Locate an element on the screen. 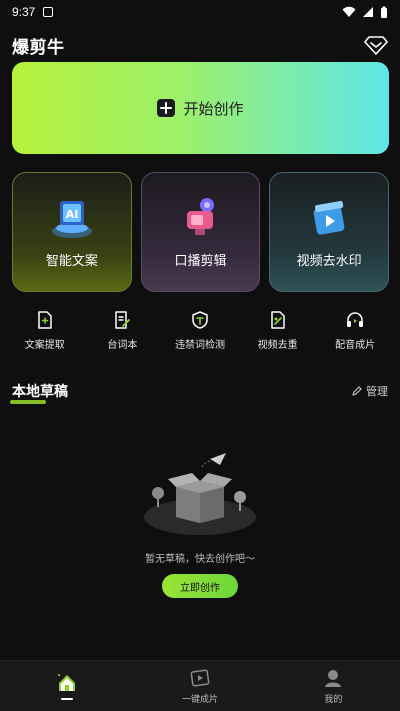  drafts-title: 本地草稿 is located at coordinates (39, 392).